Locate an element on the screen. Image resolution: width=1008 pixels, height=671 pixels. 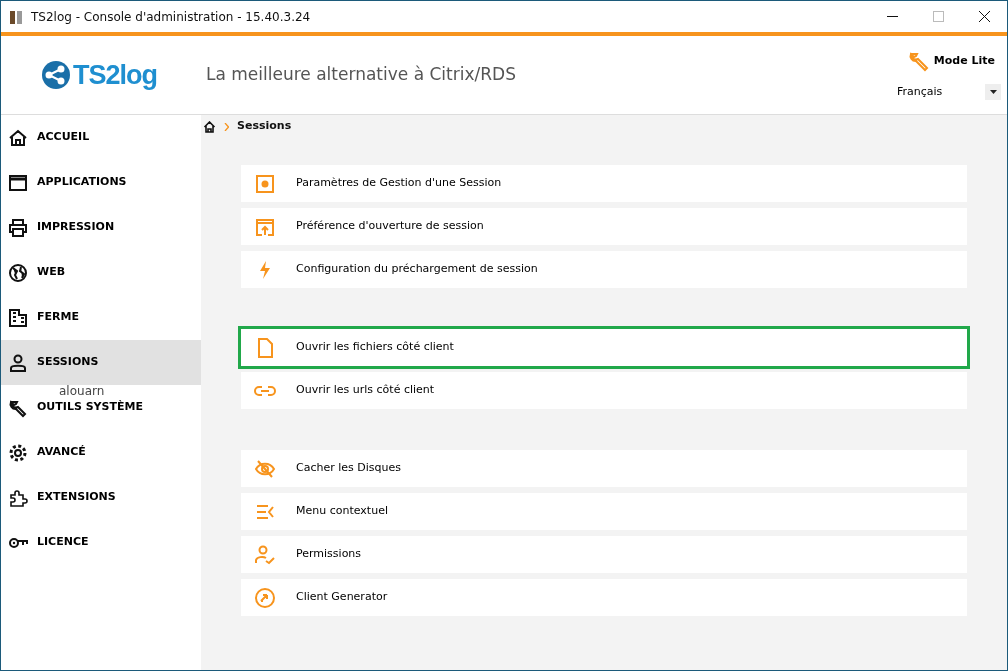
building-icon is located at coordinates (18, 317).